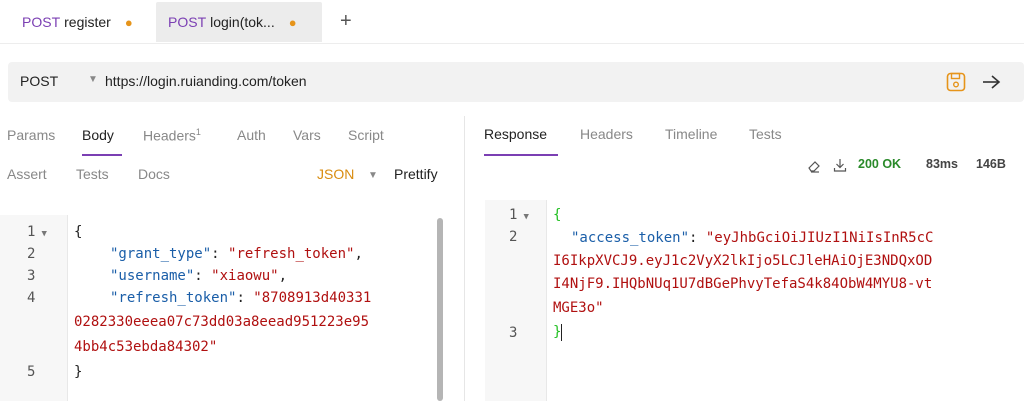 Image resolution: width=1024 pixels, height=401 pixels. I want to click on editor-scrollbar, so click(440, 309).